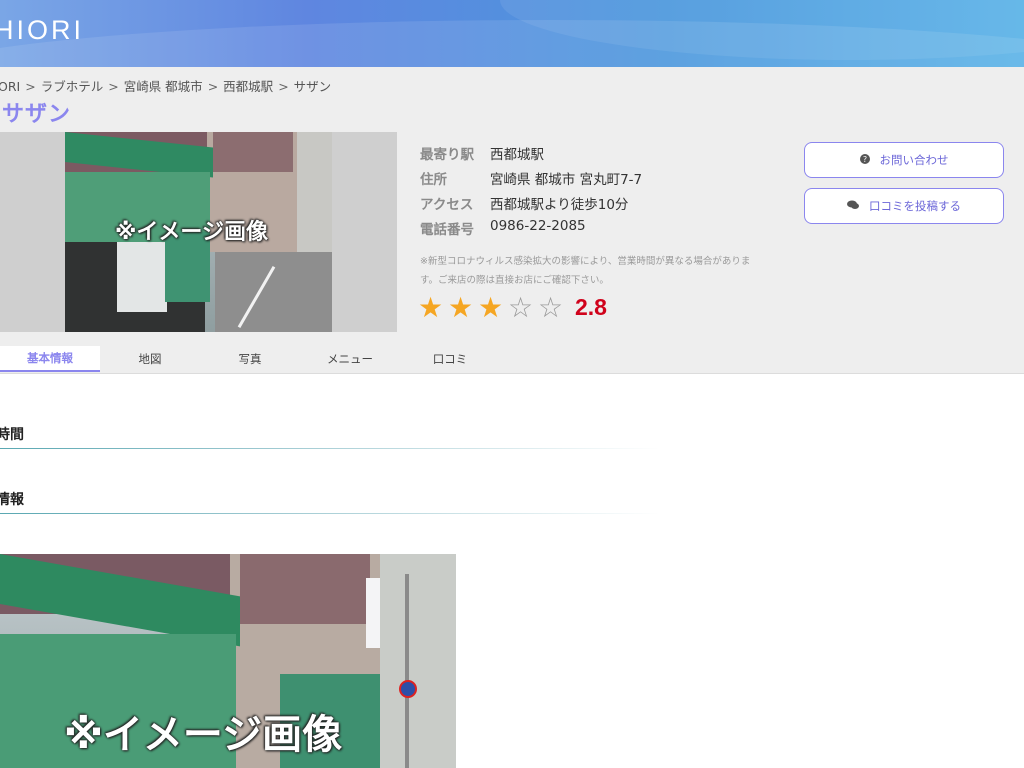 This screenshot has width=1024, height=768. What do you see at coordinates (248, 86) in the screenshot?
I see `breadcrumb-item-station: 西都城駅` at bounding box center [248, 86].